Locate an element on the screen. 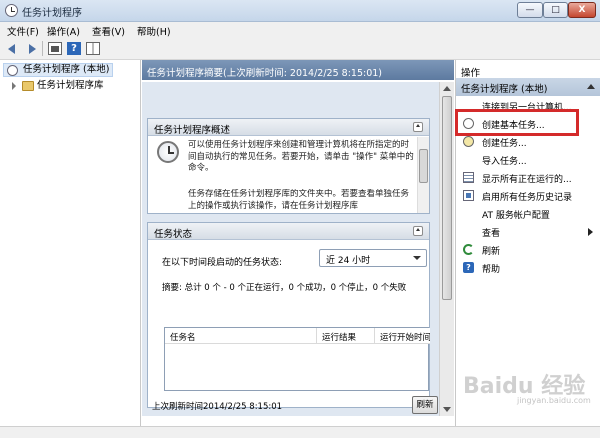 This screenshot has height=438, width=600. back-arrow-icon is located at coordinates (14, 48).